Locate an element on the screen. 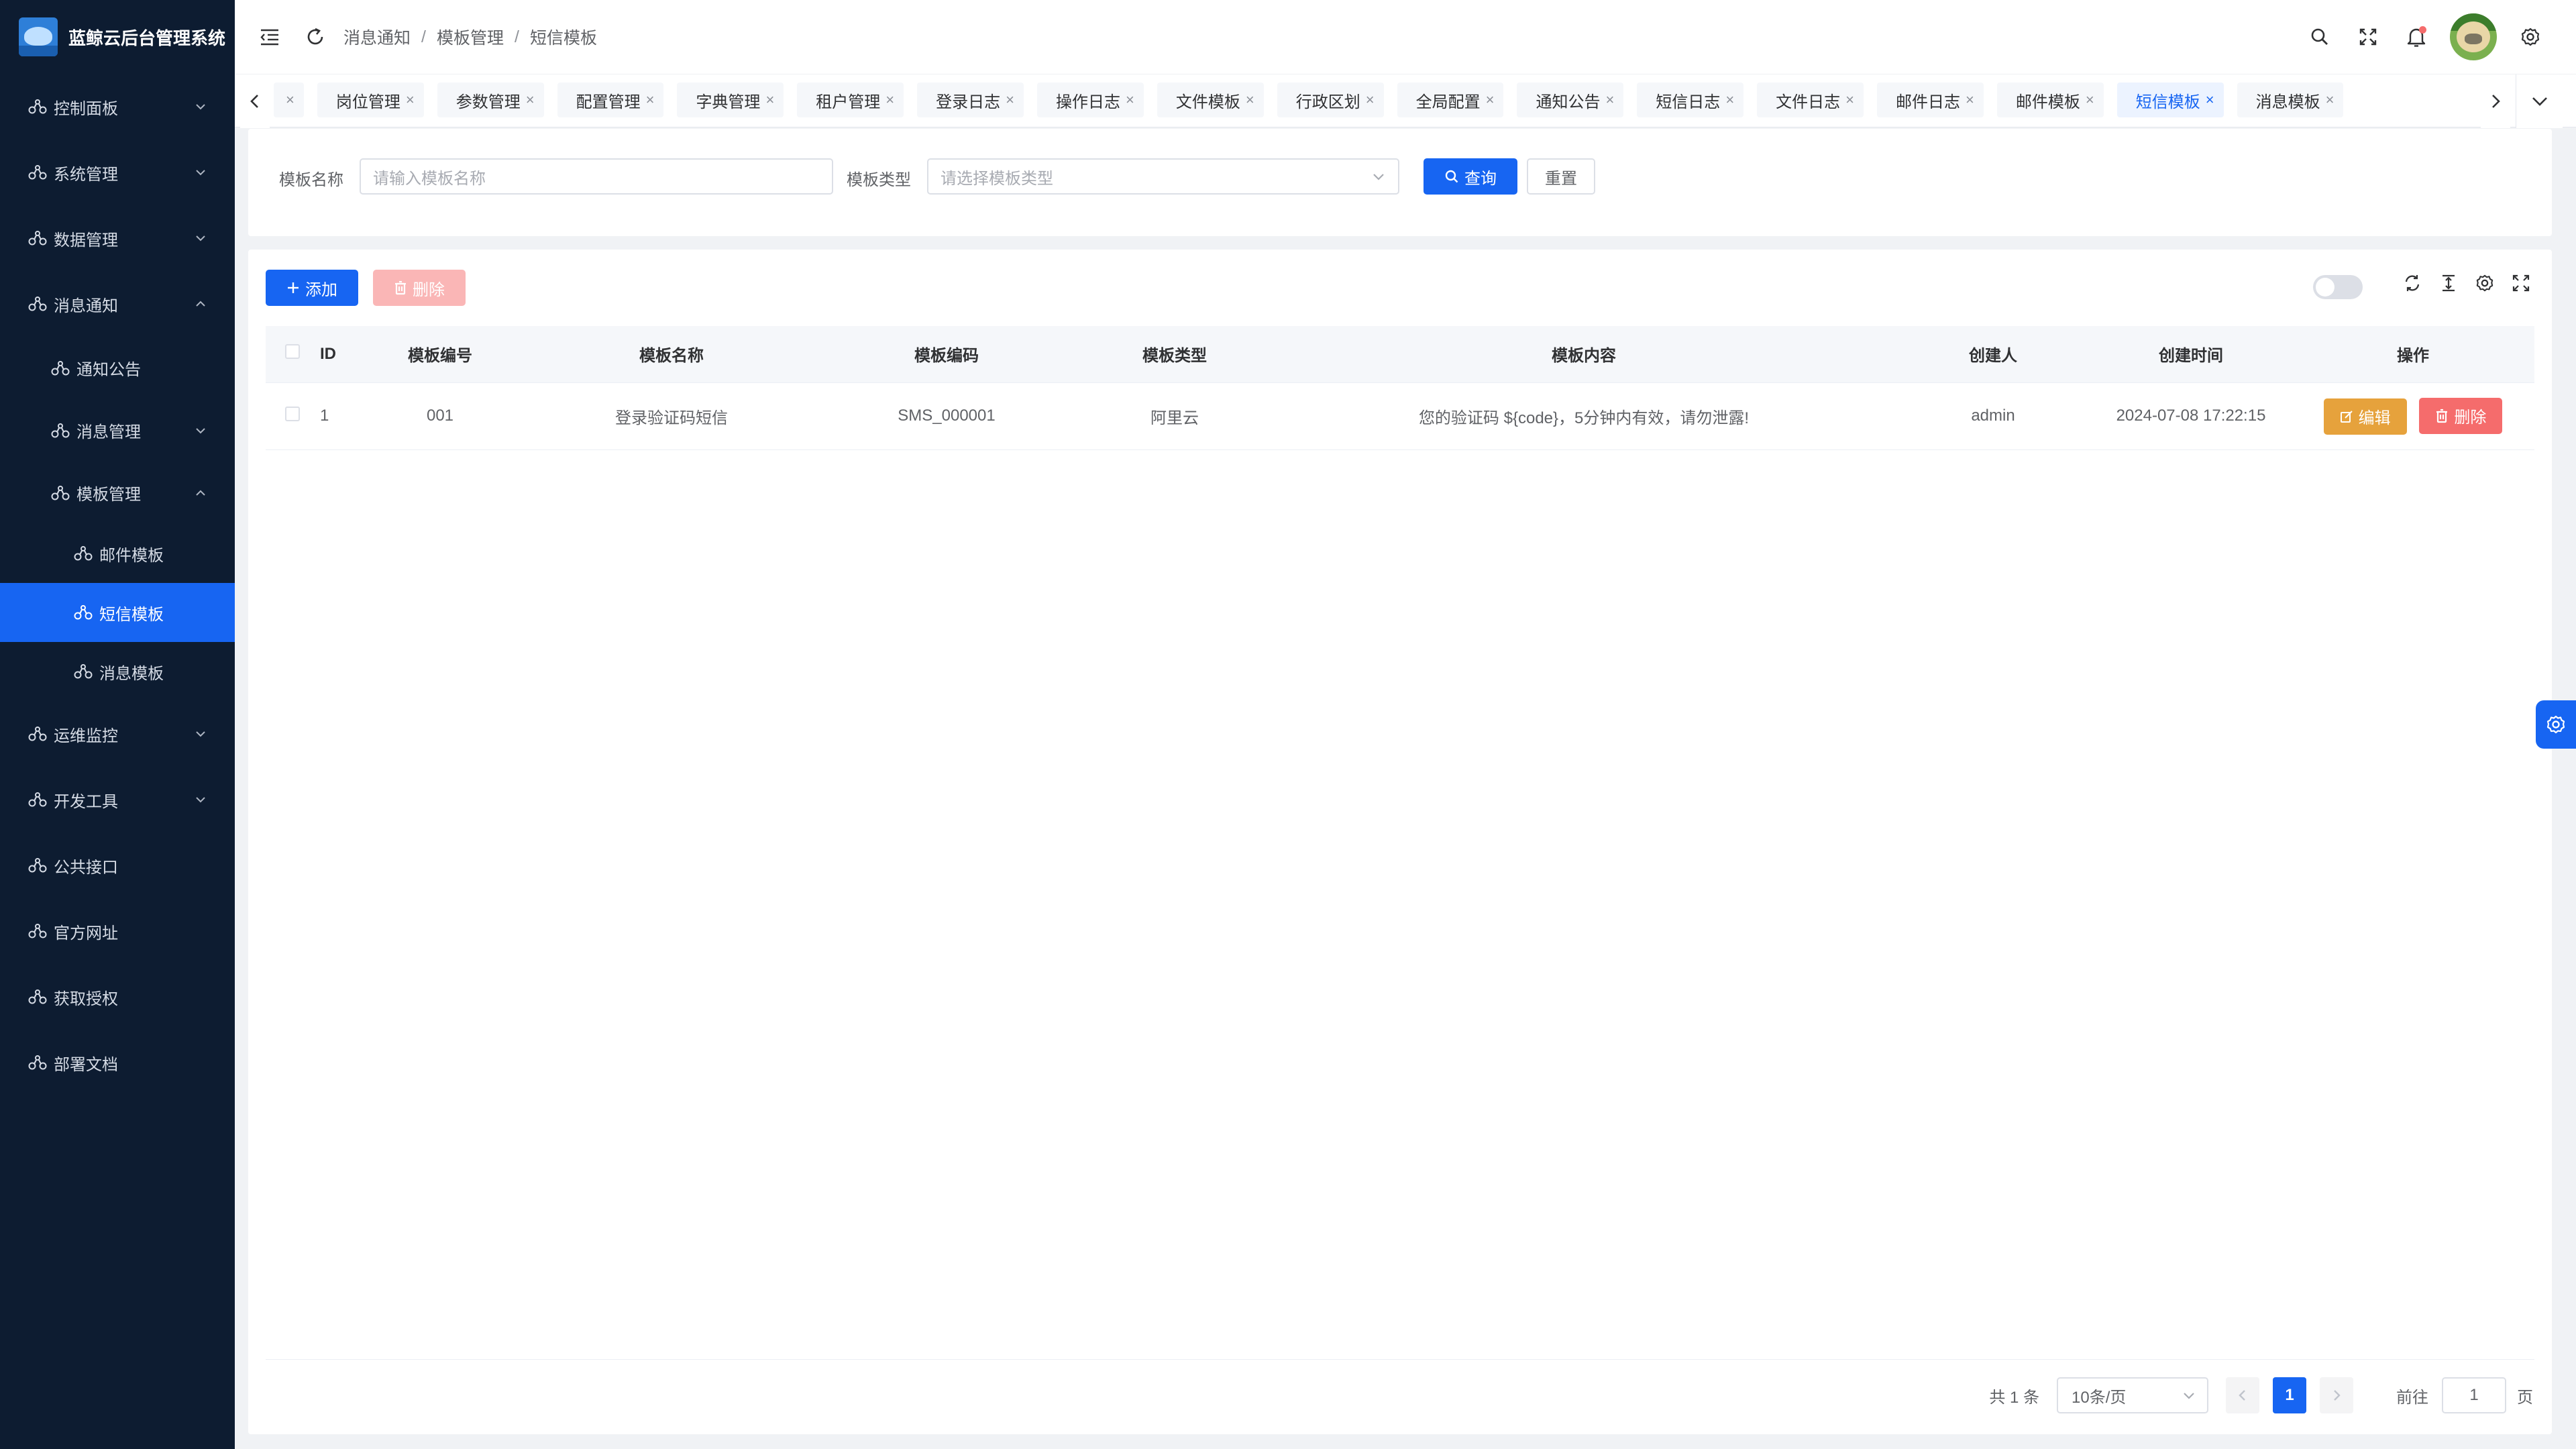 Image resolution: width=2576 pixels, height=1449 pixels. template-type-select: 请选择模板类型 is located at coordinates (1163, 176).